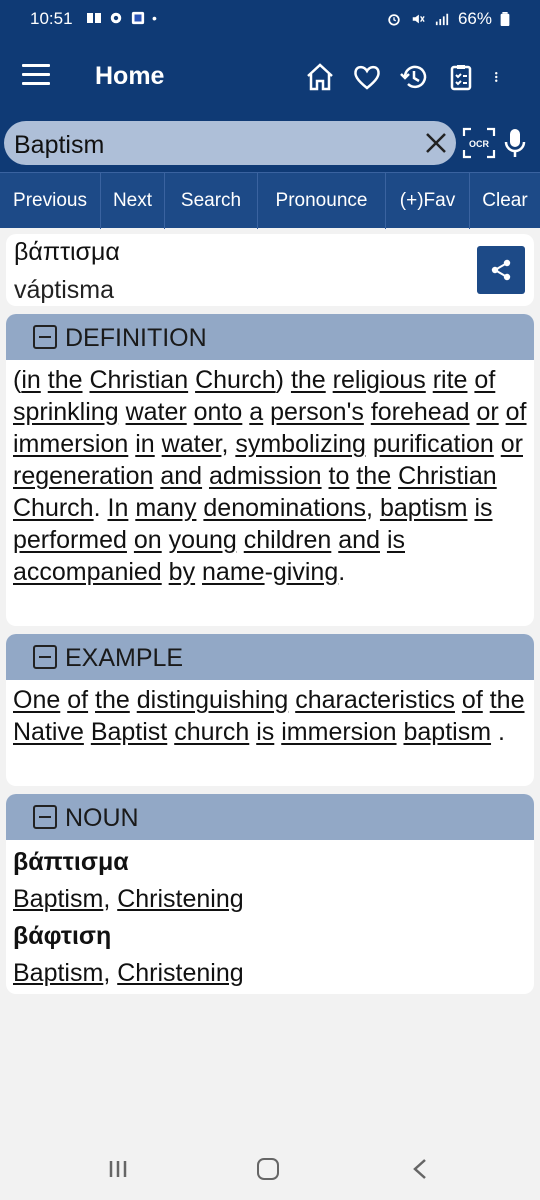 The image size is (540, 1200). I want to click on word-link: a, so click(256, 412).